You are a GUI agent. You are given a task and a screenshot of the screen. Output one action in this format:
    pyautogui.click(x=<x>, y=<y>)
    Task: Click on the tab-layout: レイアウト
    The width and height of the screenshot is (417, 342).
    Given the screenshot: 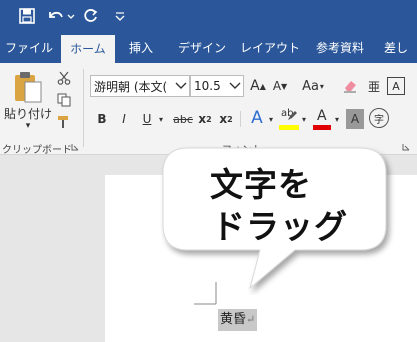 What is the action you would take?
    pyautogui.click(x=270, y=48)
    